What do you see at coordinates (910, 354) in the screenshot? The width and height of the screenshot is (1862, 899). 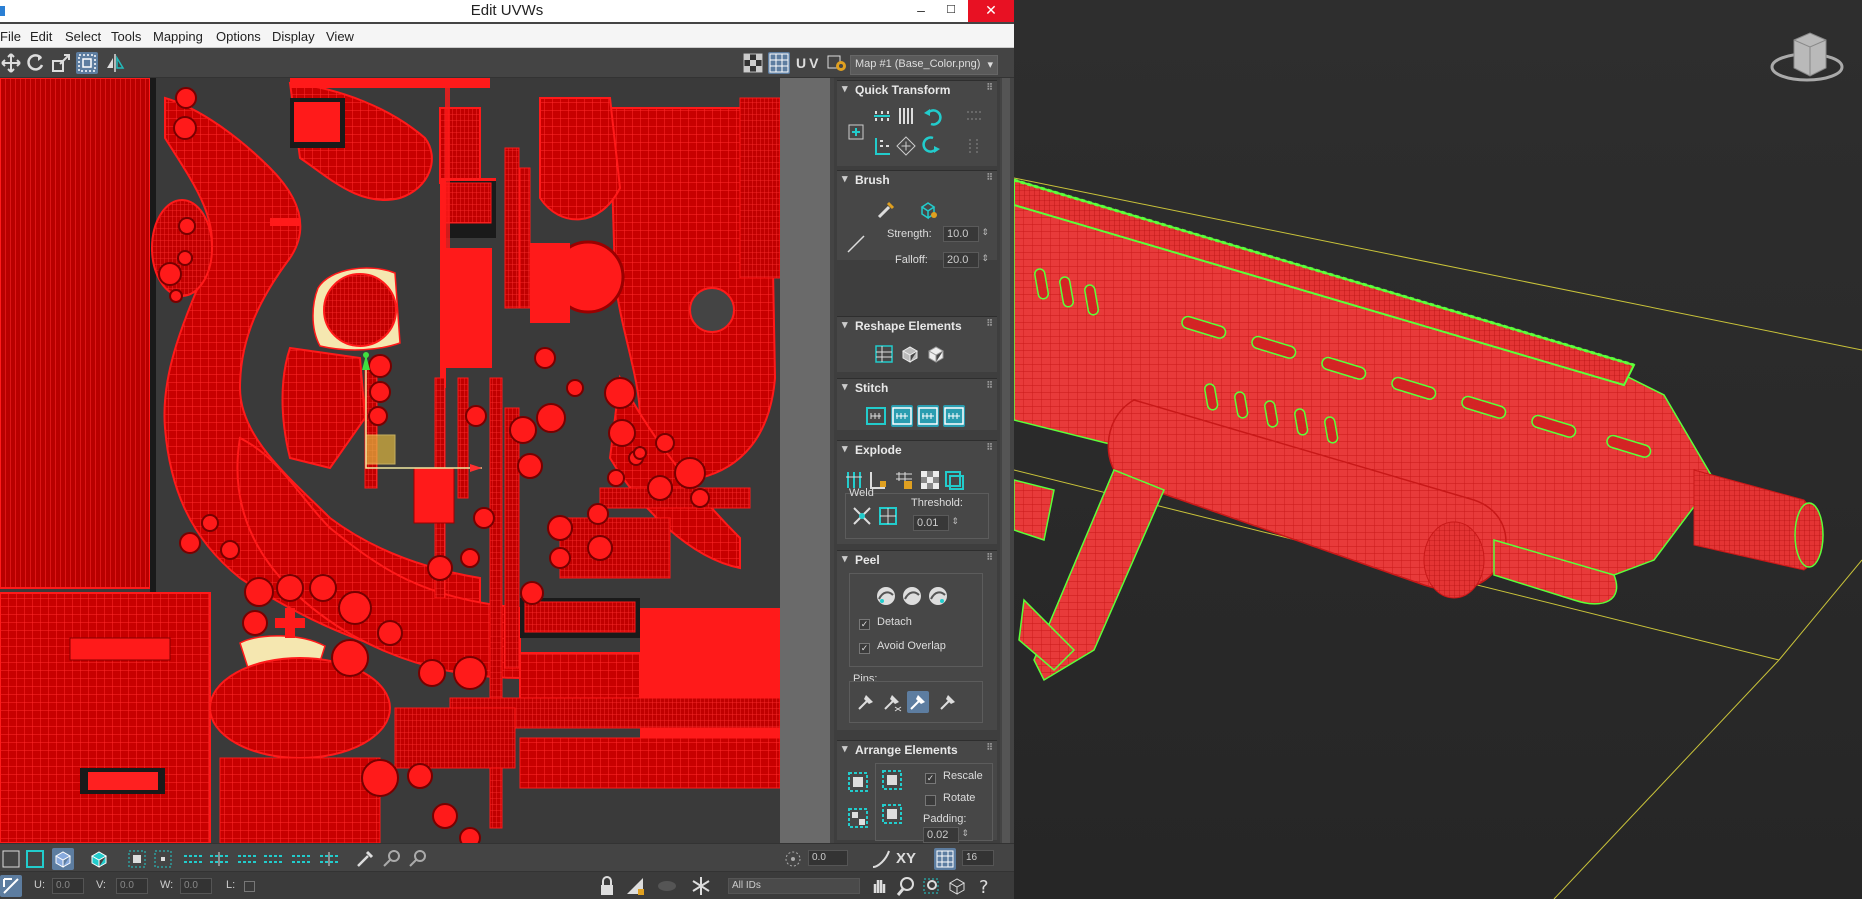 I see `relax-icon` at bounding box center [910, 354].